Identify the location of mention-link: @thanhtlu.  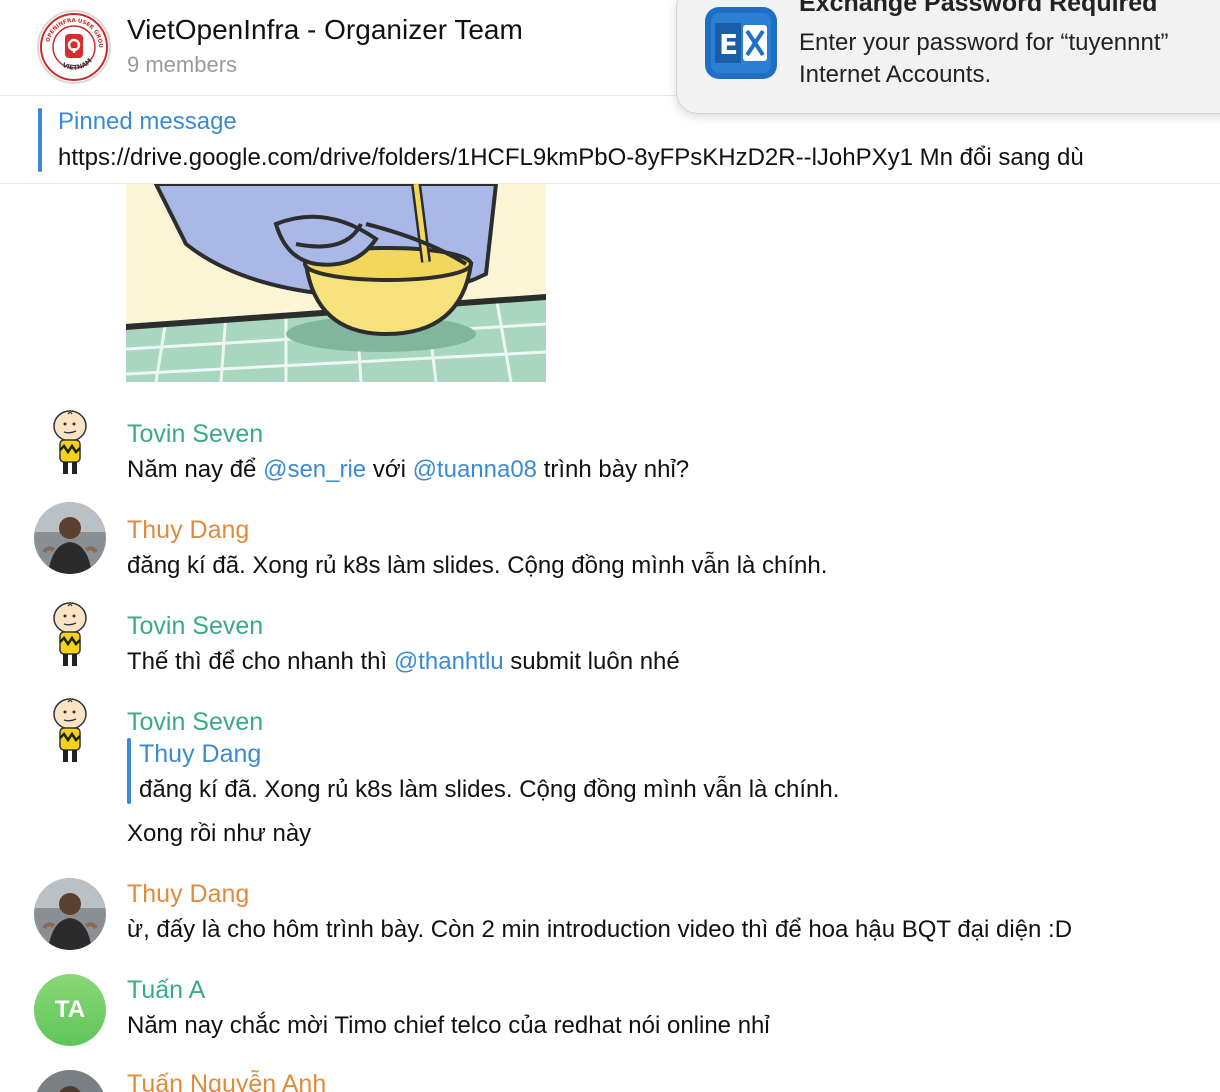
(449, 661).